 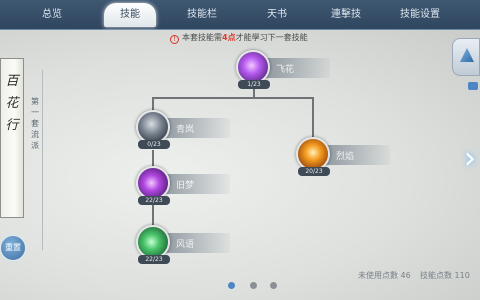 What do you see at coordinates (240, 15) in the screenshot?
I see `top-tab-bar: 总览 技能 技能栏 天书 連擊技 技能设置` at bounding box center [240, 15].